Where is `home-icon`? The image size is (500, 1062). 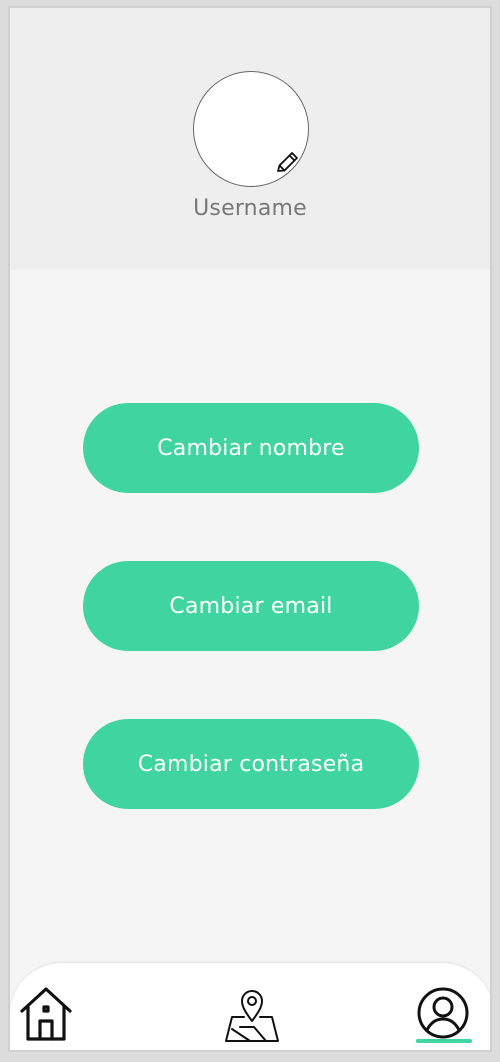
home-icon is located at coordinates (46, 1014).